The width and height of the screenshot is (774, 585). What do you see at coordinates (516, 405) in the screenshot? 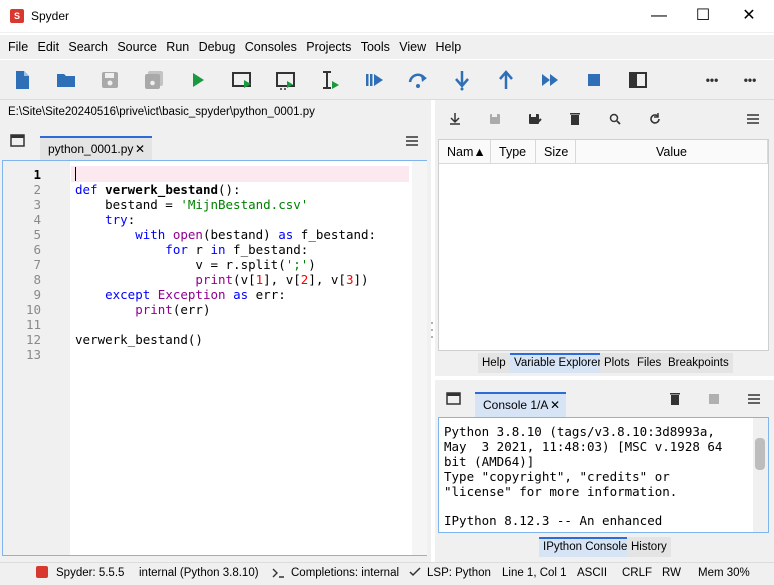
I see `console-tab-label: Console 1/A` at bounding box center [516, 405].